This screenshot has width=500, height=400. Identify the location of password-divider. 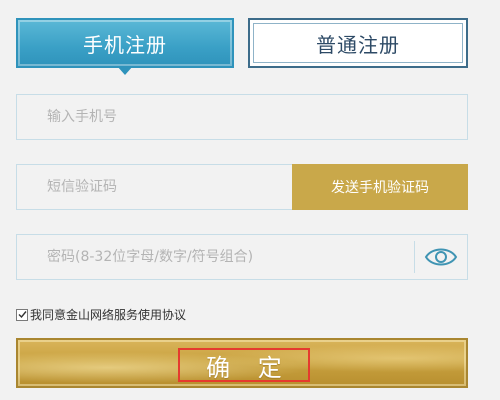
(414, 257).